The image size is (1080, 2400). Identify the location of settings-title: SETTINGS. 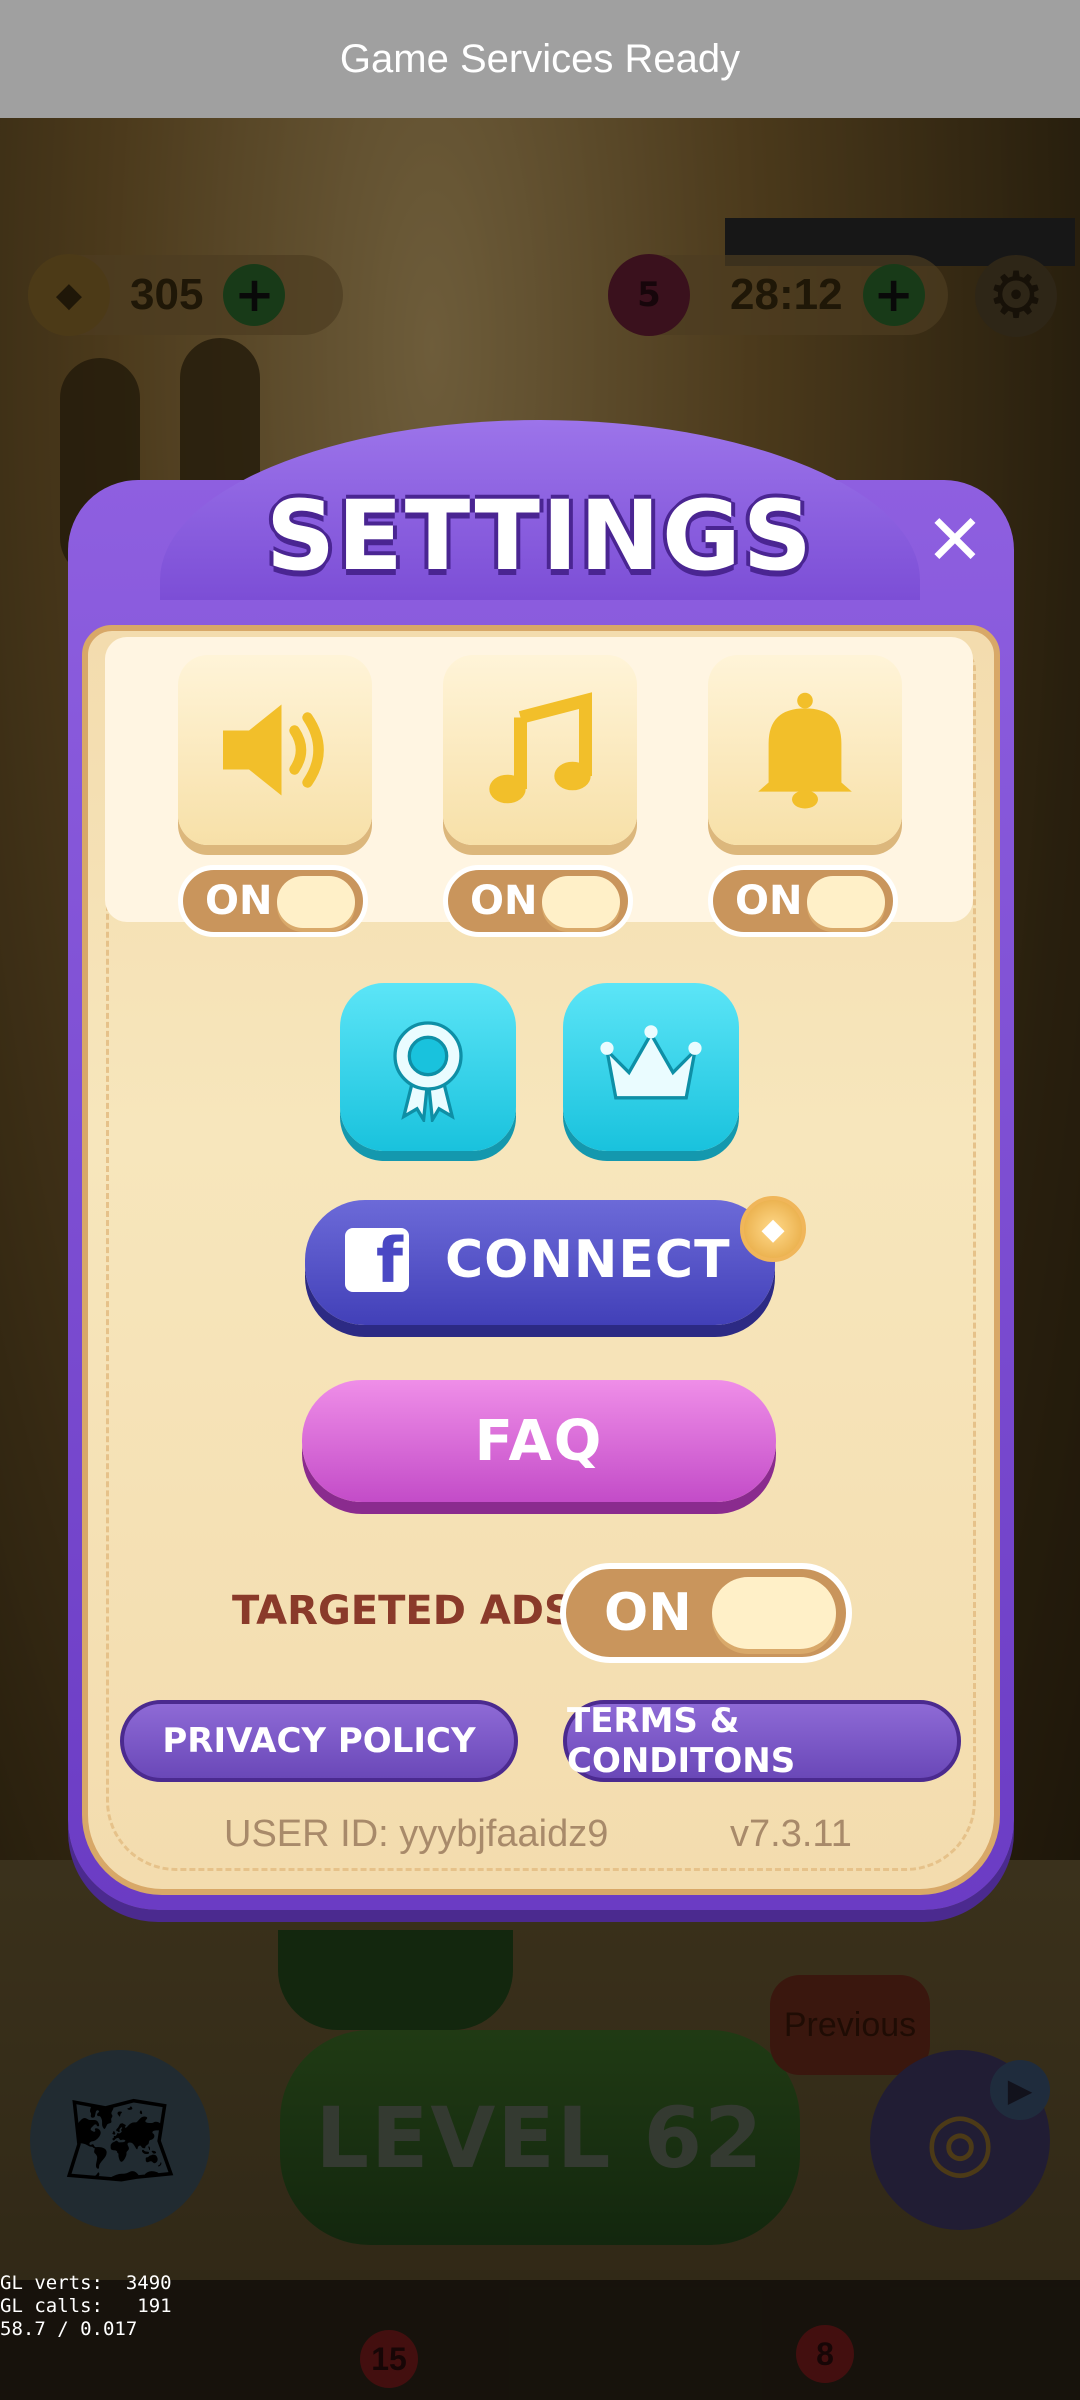
(540, 536).